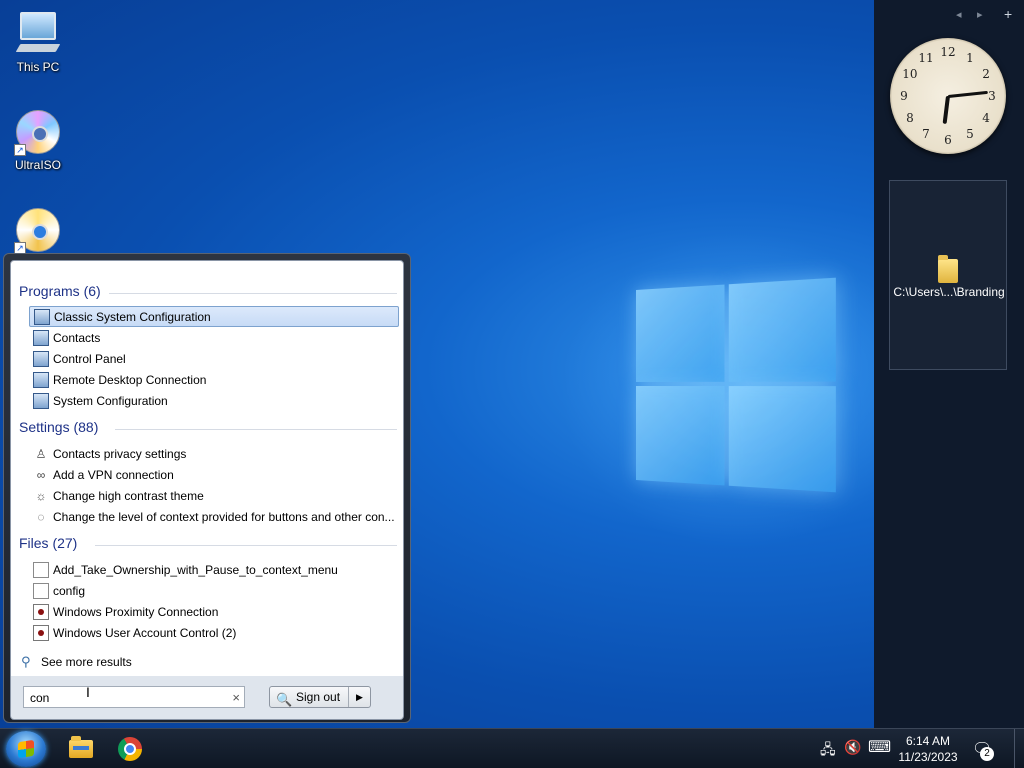 Image resolution: width=1024 pixels, height=768 pixels. Describe the element at coordinates (967, 94) in the screenshot. I see `clock-minute-hand` at that location.